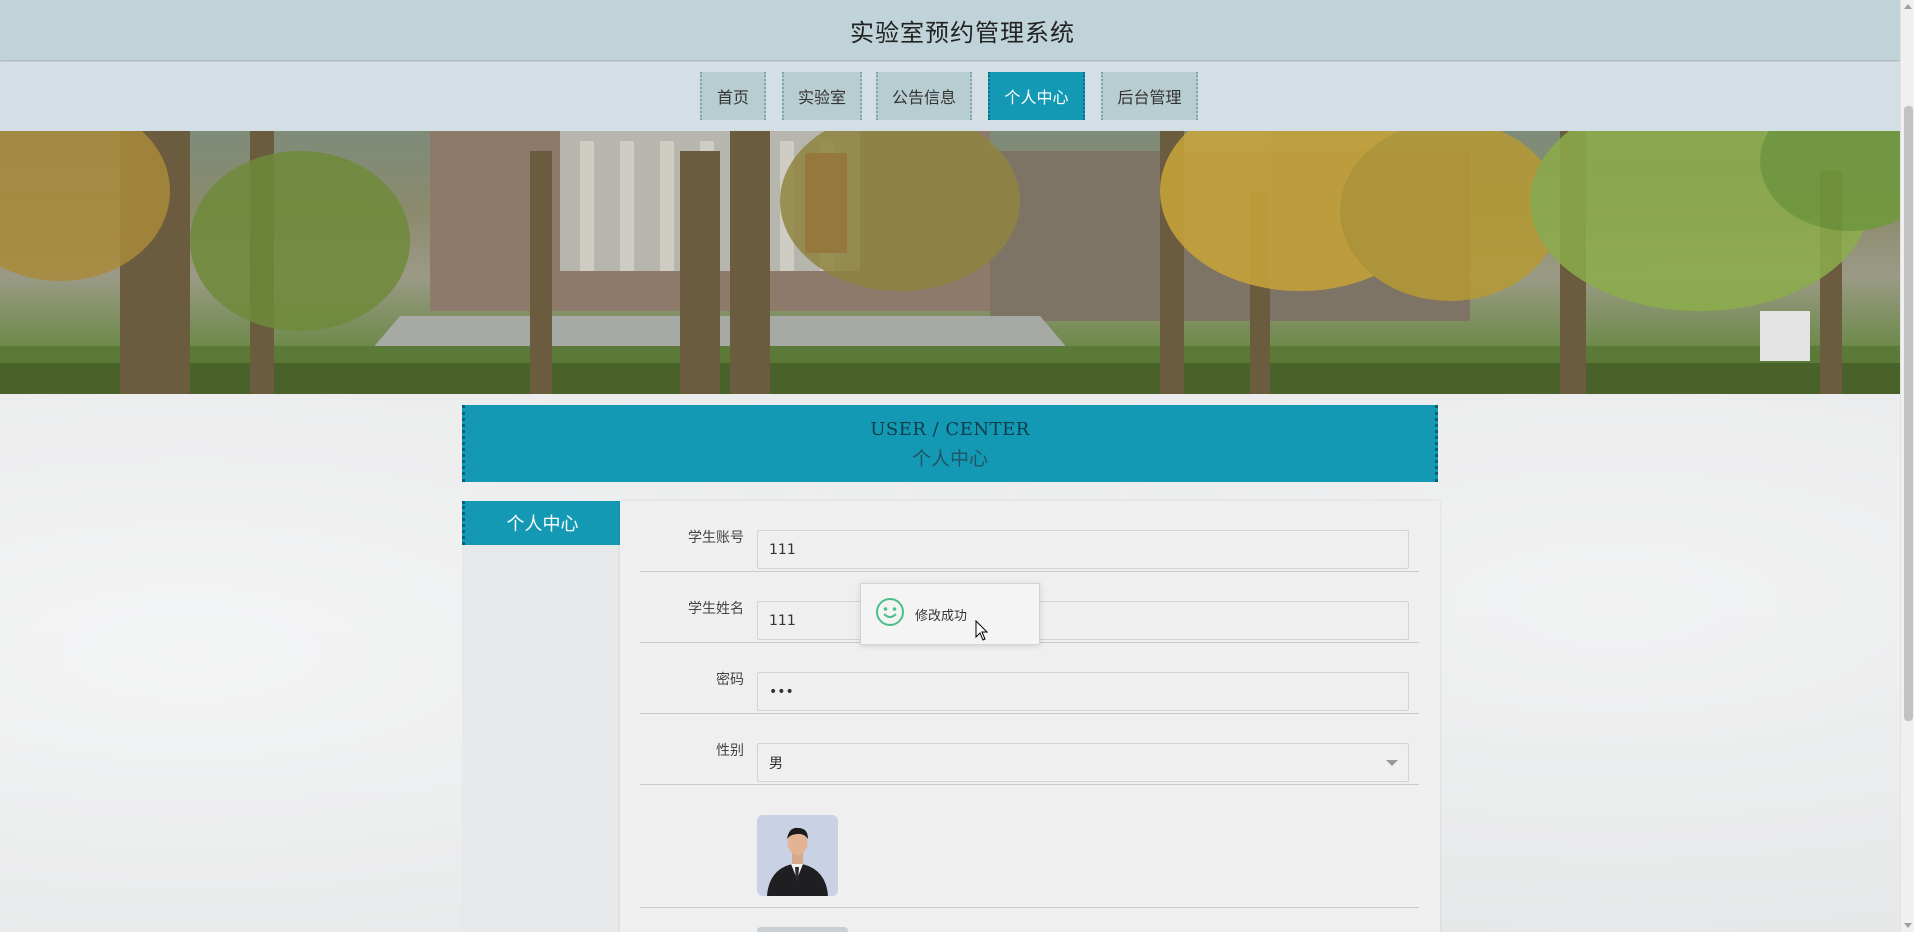  Describe the element at coordinates (1083, 620) in the screenshot. I see `name-input: 111` at that location.